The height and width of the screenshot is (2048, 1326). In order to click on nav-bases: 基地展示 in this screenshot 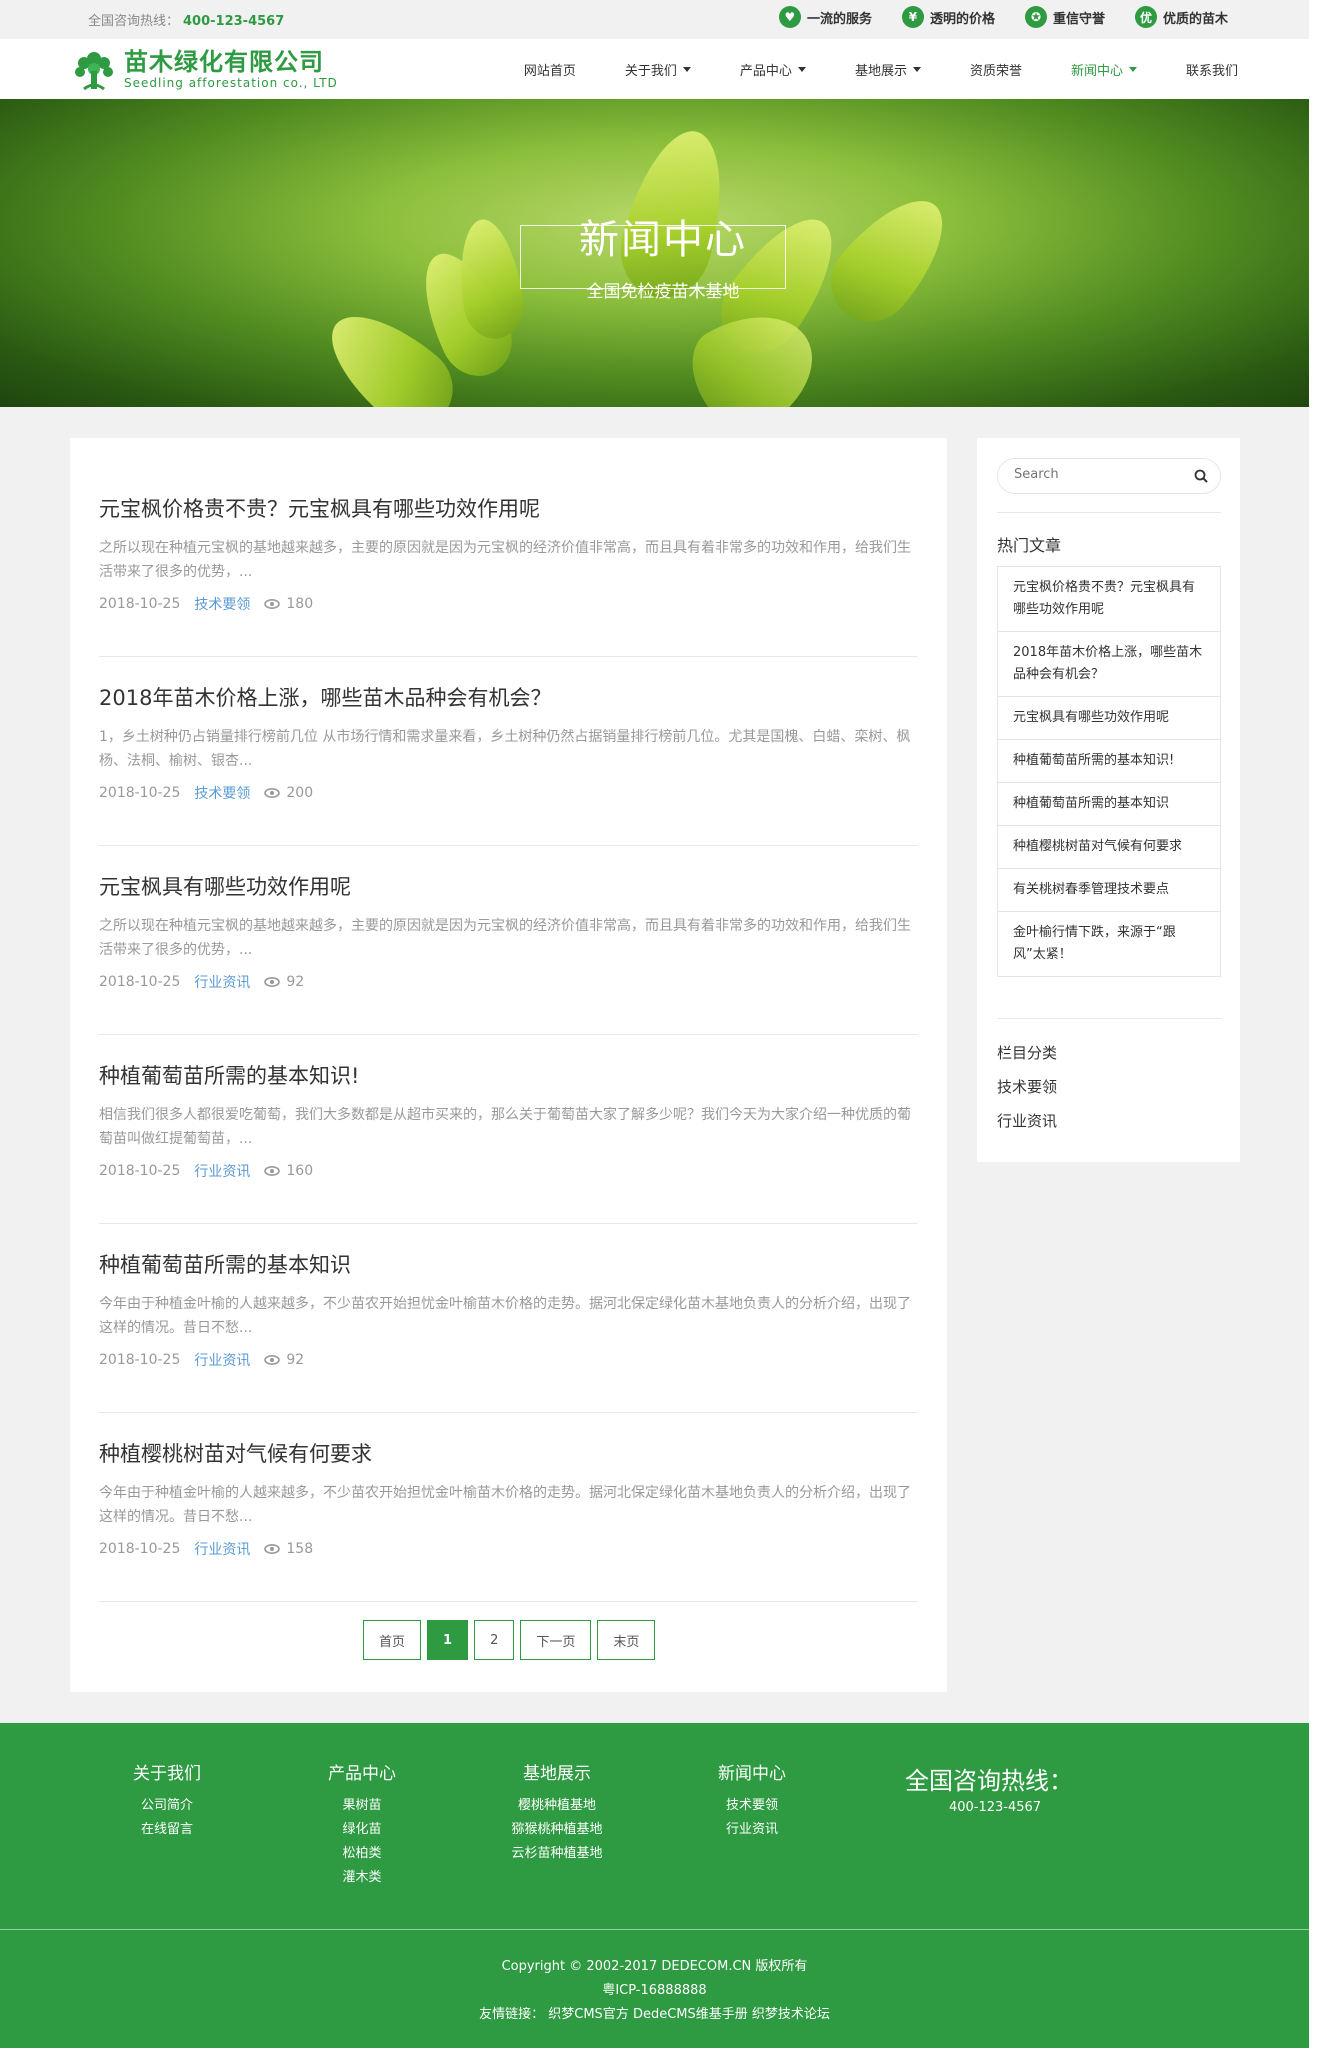, I will do `click(888, 69)`.